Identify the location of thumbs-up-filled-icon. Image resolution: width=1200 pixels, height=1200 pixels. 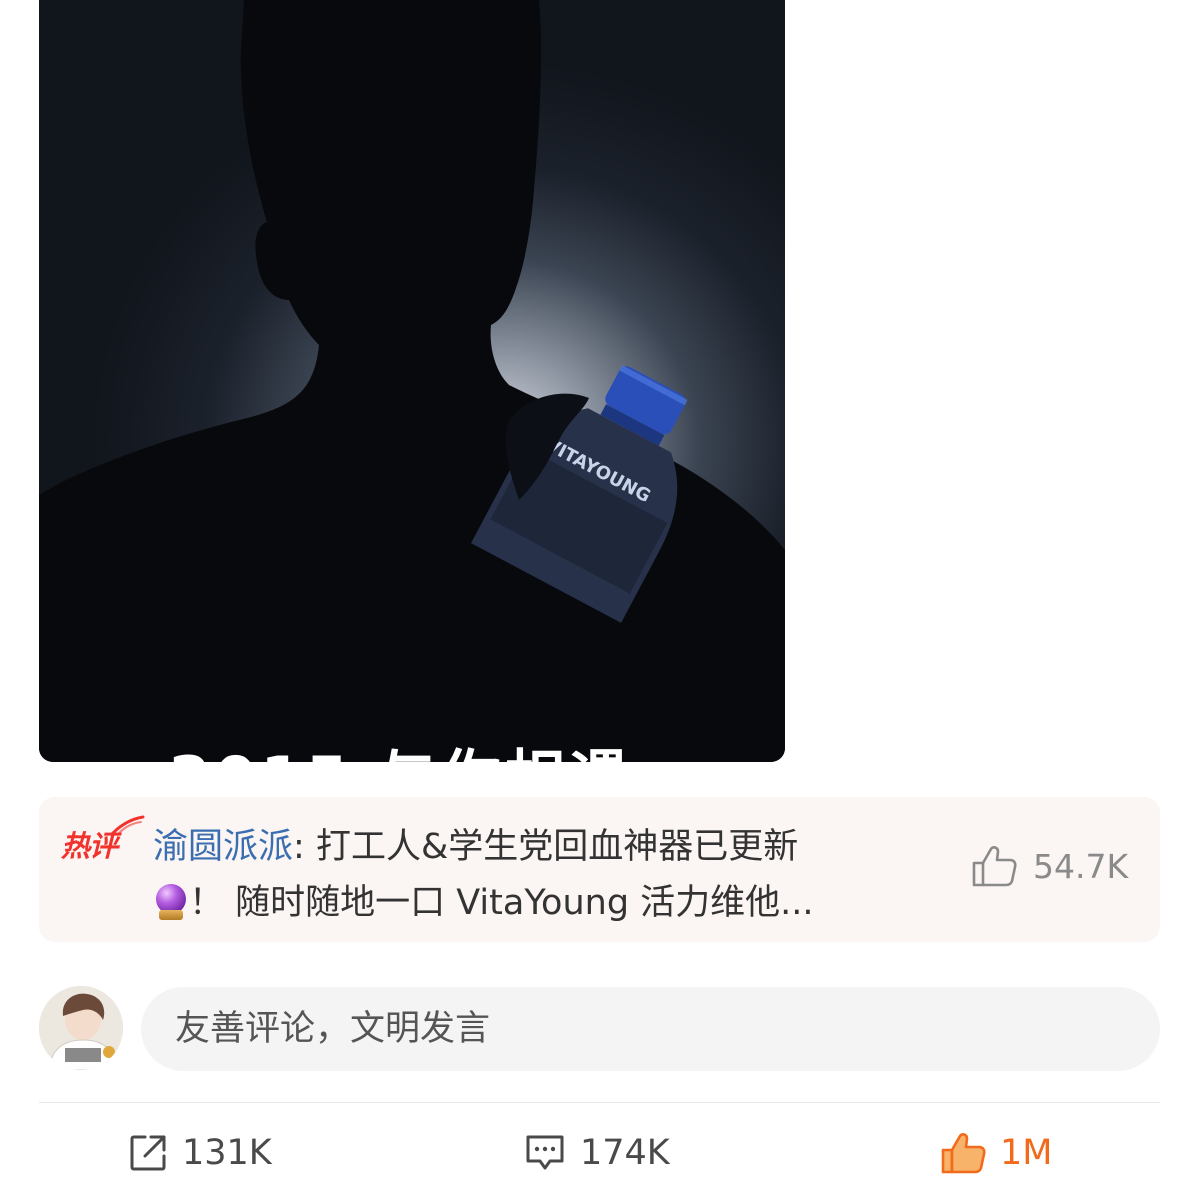
(963, 1153).